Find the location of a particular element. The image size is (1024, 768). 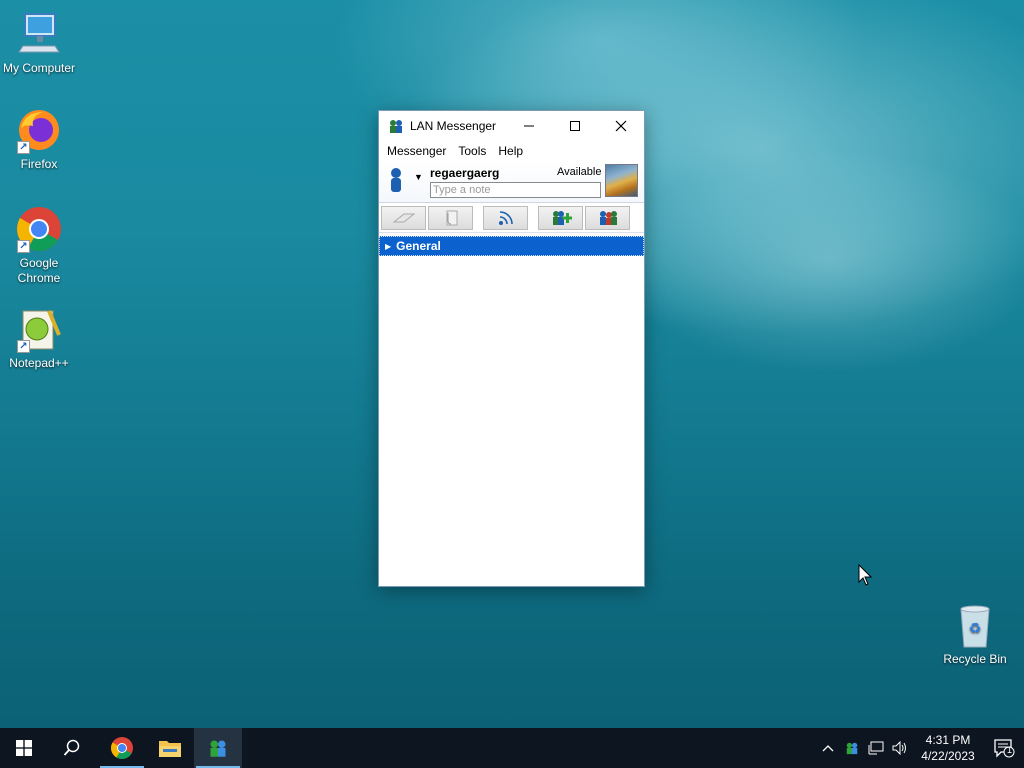

minimize-icon is located at coordinates (529, 126).